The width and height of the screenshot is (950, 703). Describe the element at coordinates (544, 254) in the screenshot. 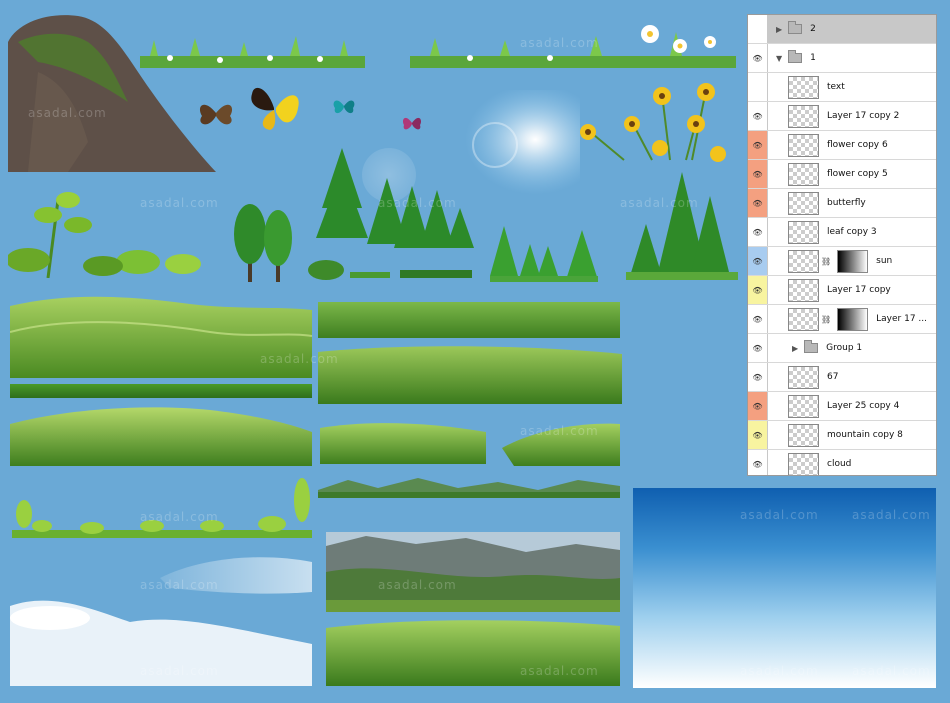

I see `small-trees-image` at that location.